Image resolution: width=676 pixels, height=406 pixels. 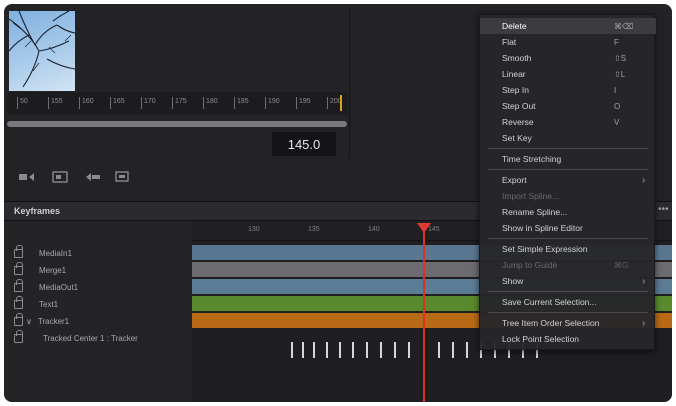 I want to click on menu-item-label: Tree Item Order Selection, so click(x=551, y=323).